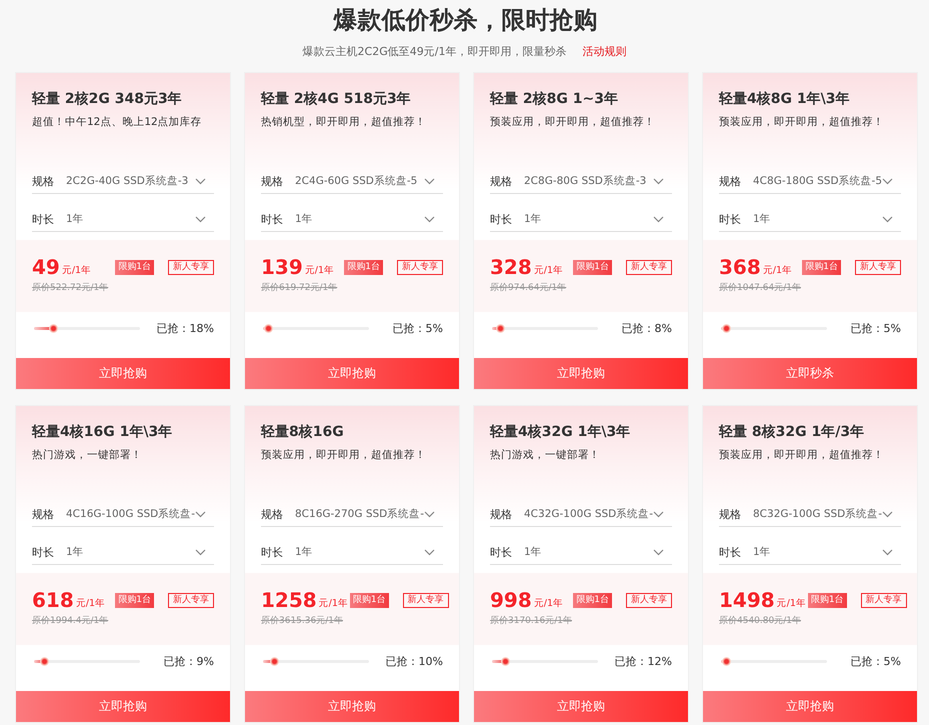 The image size is (929, 725). I want to click on card-title: 轻量 8核32G 1年/3年, so click(792, 432).